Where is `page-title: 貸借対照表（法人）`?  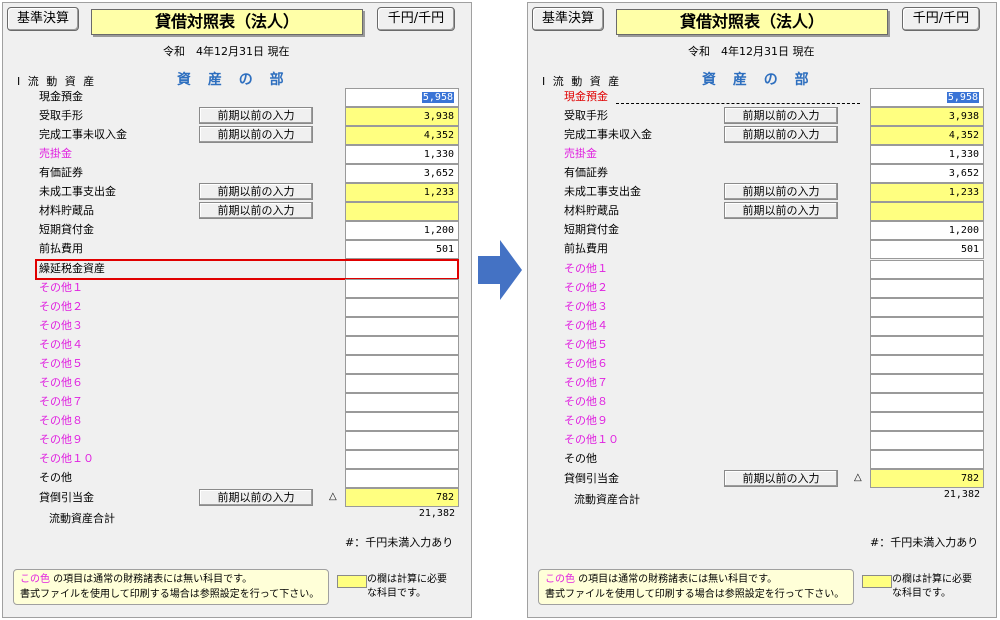
page-title: 貸借対照表（法人） is located at coordinates (227, 22).